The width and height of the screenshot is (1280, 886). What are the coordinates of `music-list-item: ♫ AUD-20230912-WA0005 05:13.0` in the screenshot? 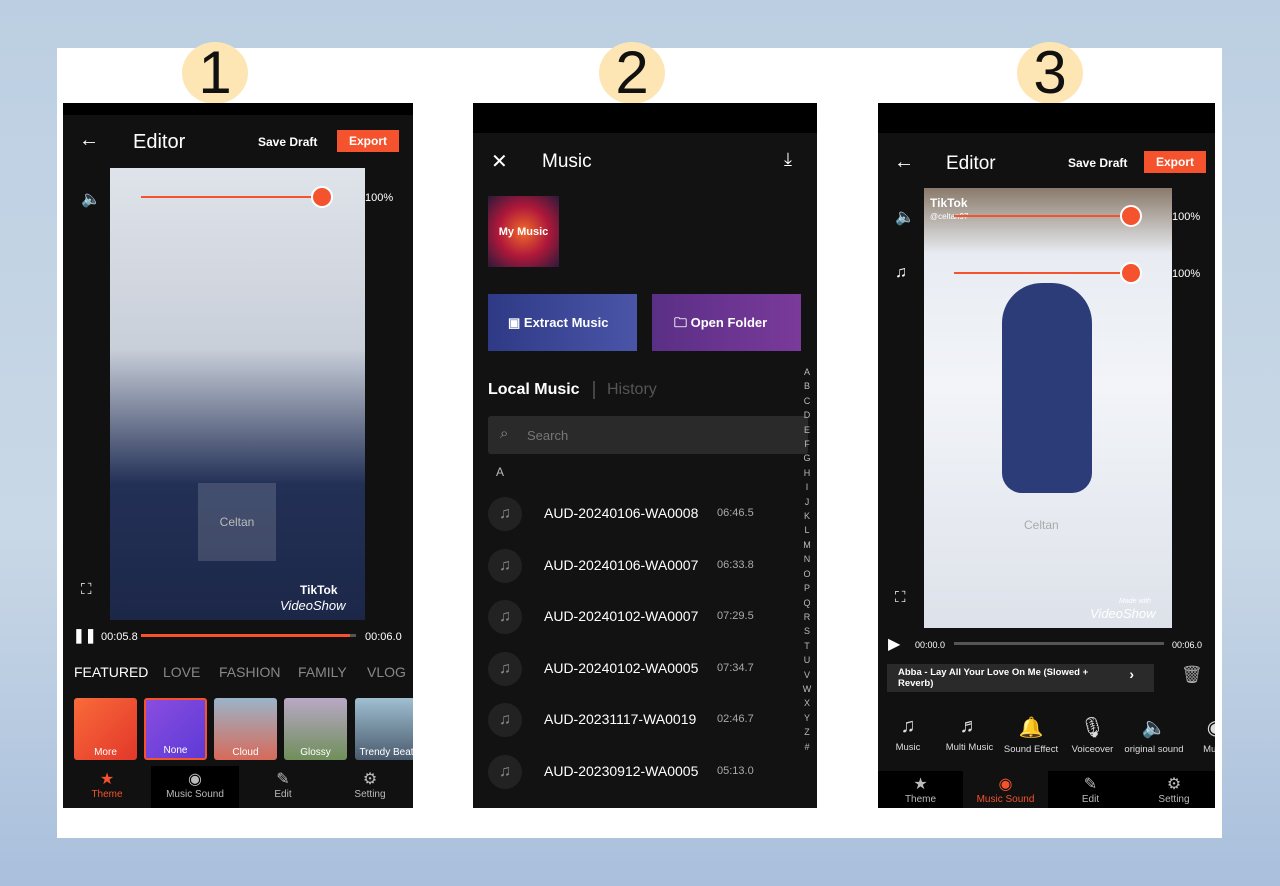 It's located at (642, 776).